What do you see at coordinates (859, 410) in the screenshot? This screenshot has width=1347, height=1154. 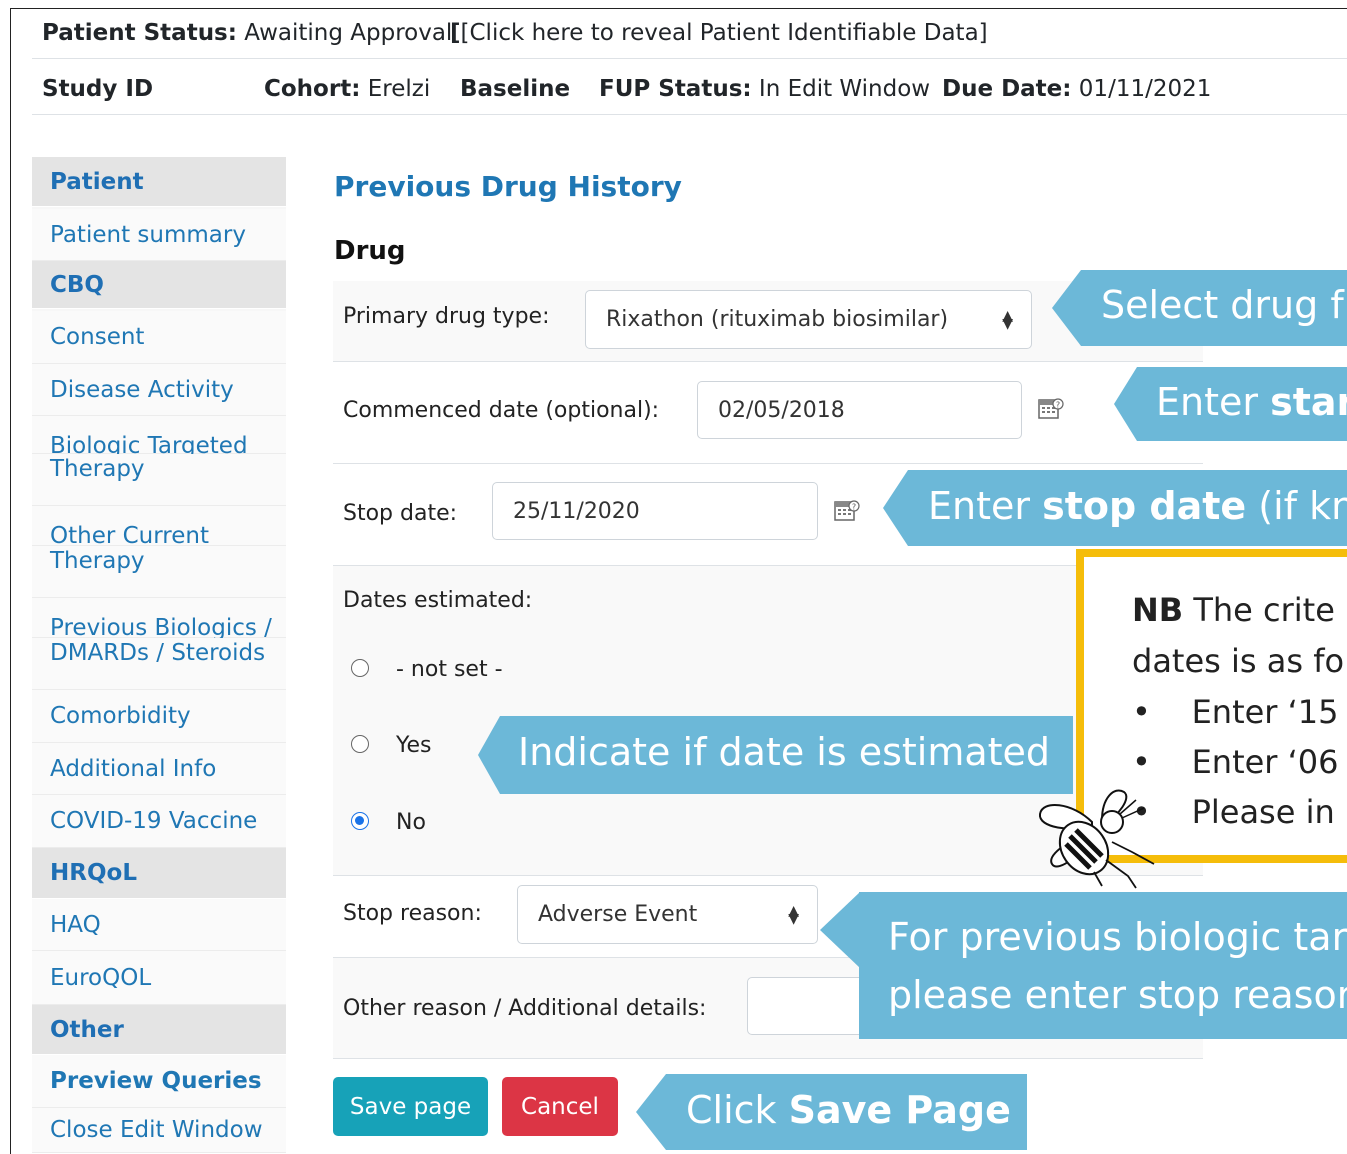 I see `commenced-date-input: 02/05/2018` at bounding box center [859, 410].